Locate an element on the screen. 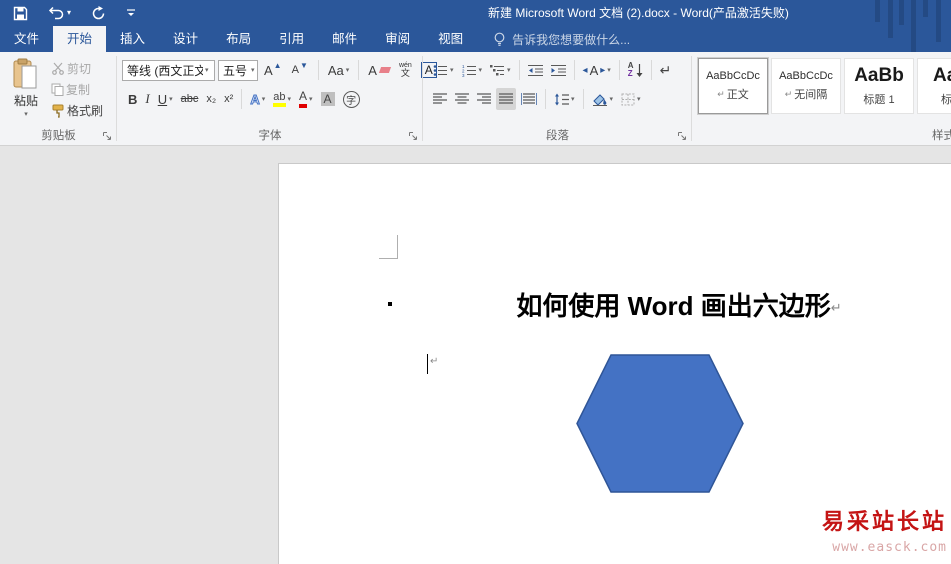 The height and width of the screenshot is (564, 951). decrease-indent-icon is located at coordinates (535, 70).